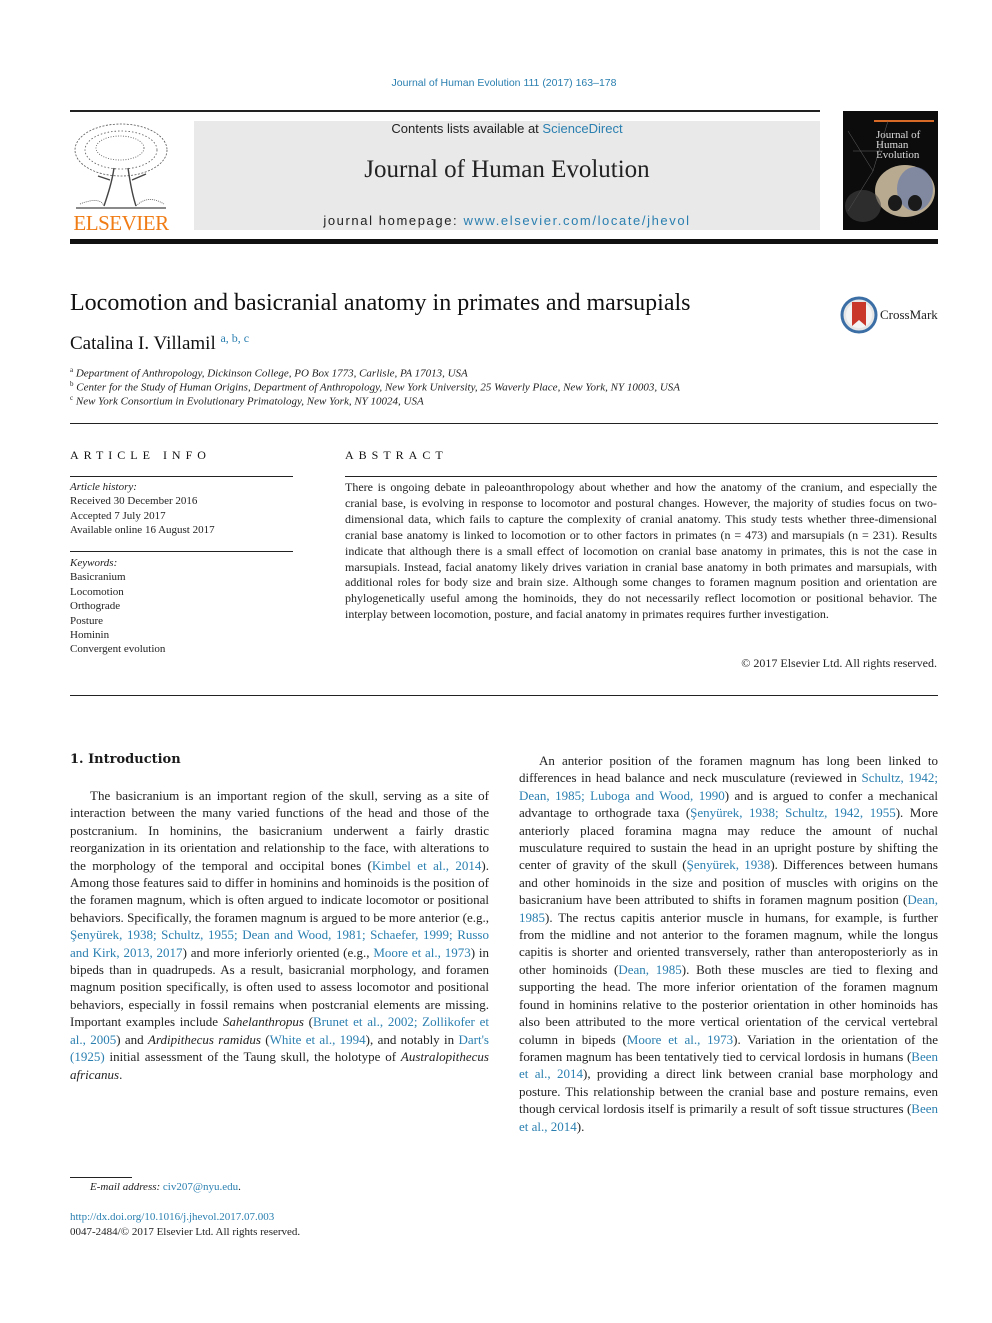 This screenshot has height=1323, width=992. What do you see at coordinates (396, 455) in the screenshot?
I see `abstract-heading: ABSTRACT` at bounding box center [396, 455].